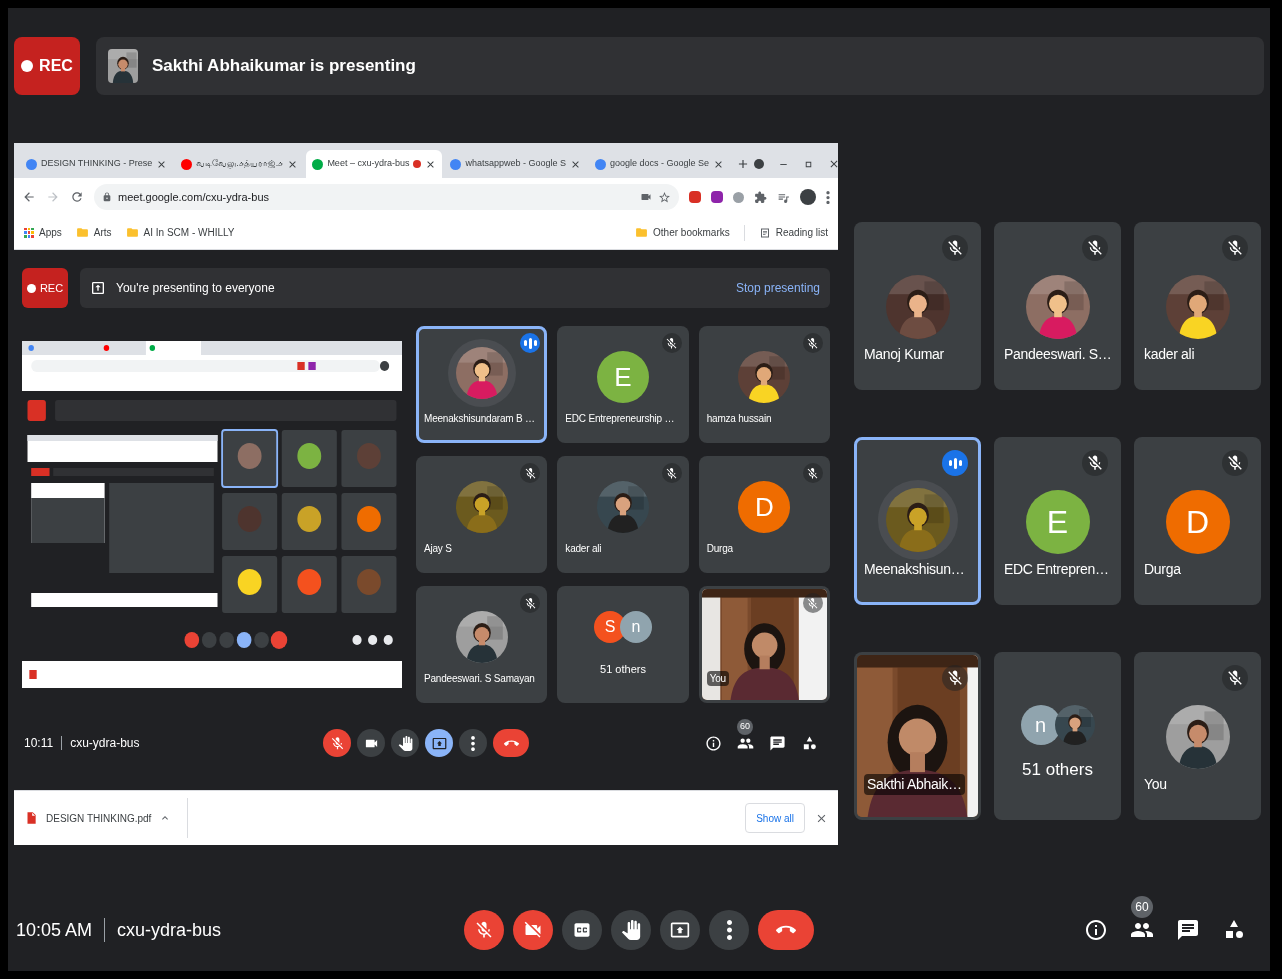 Image resolution: width=1282 pixels, height=979 pixels. I want to click on avatar: n, so click(636, 627).